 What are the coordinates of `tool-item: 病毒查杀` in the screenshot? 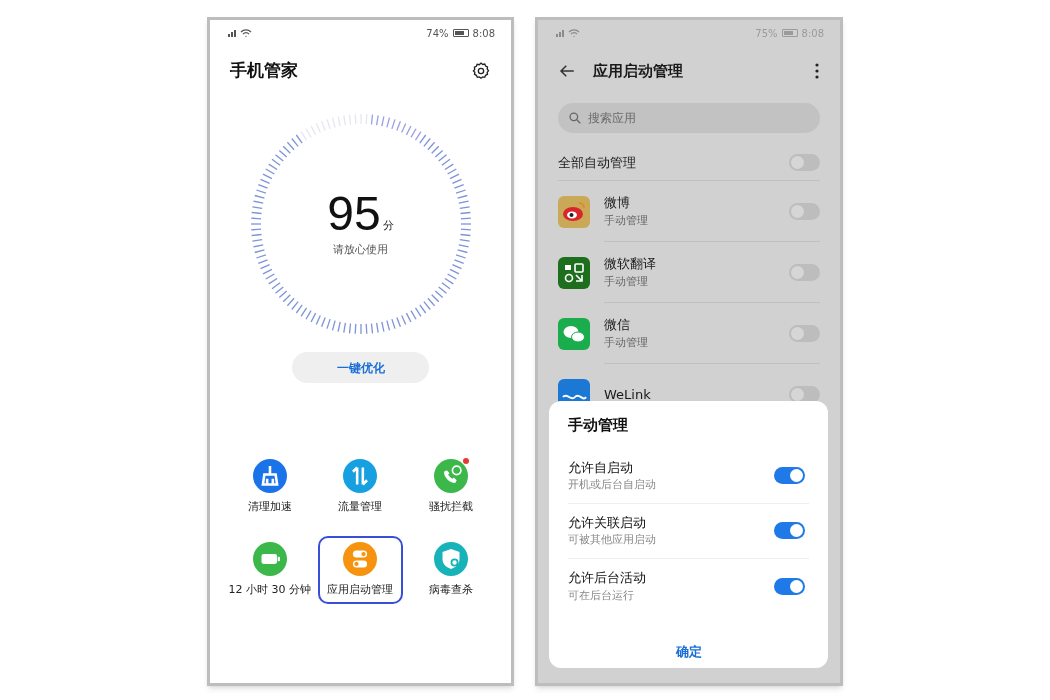 It's located at (451, 569).